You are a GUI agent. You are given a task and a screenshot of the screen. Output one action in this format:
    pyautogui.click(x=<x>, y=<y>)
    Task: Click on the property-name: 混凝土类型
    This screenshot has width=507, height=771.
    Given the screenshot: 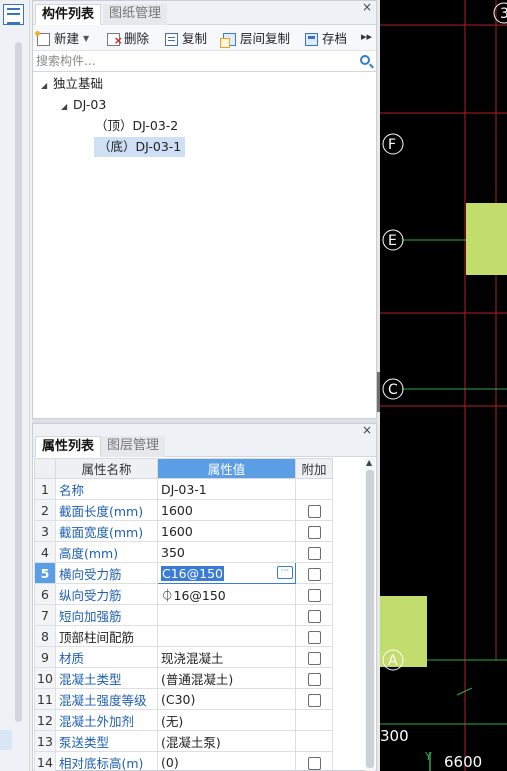 What is the action you would take?
    pyautogui.click(x=106, y=678)
    